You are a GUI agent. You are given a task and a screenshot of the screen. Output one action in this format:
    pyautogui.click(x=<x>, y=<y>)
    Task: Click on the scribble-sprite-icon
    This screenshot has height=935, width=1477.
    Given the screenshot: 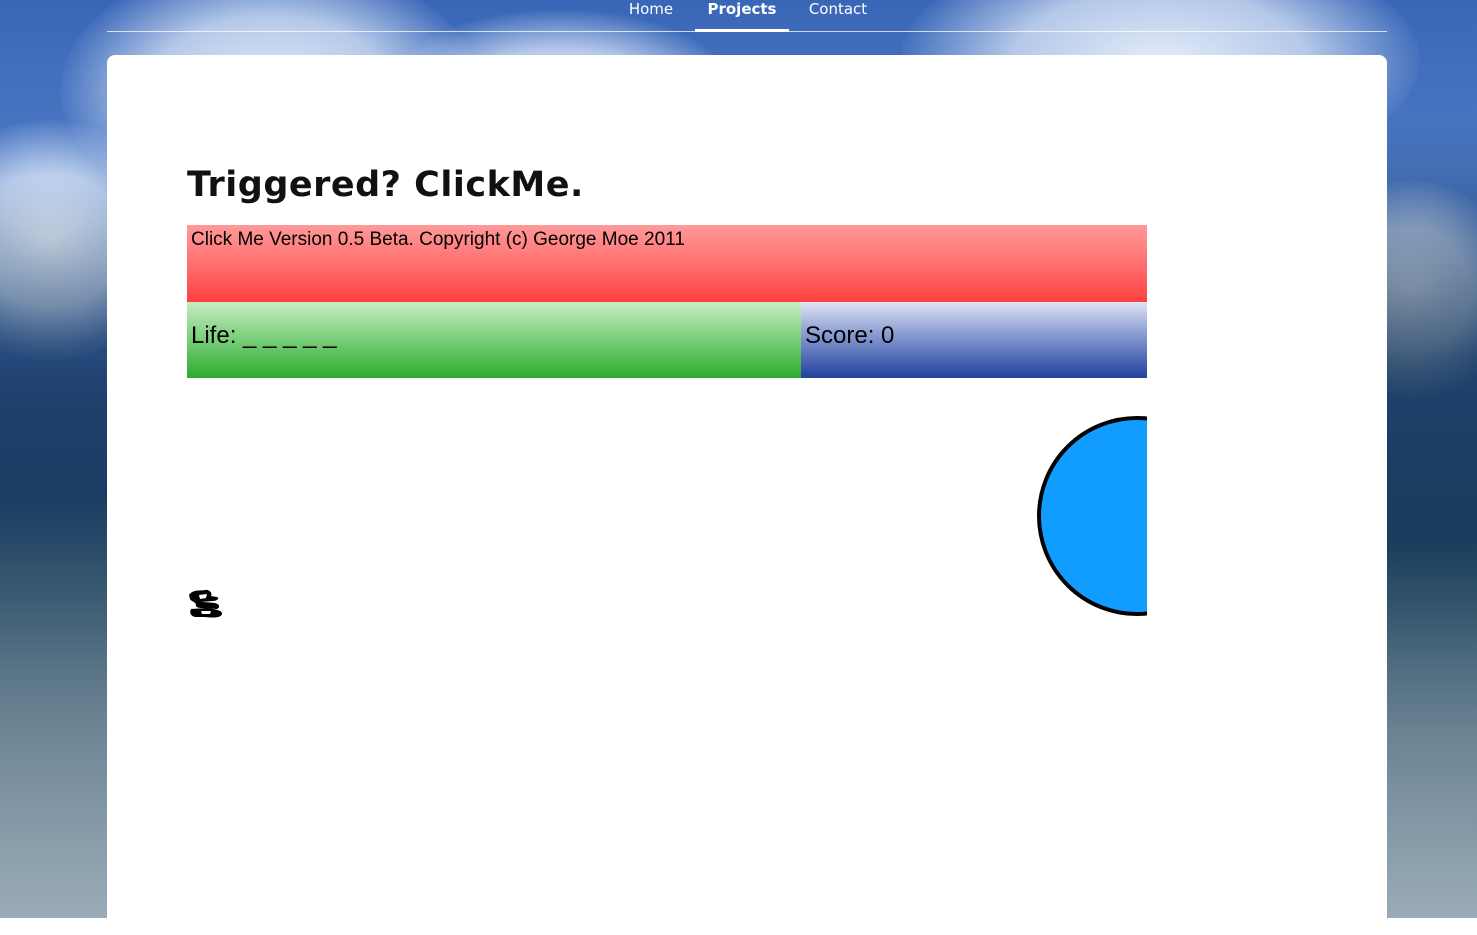 What is the action you would take?
    pyautogui.click(x=206, y=603)
    